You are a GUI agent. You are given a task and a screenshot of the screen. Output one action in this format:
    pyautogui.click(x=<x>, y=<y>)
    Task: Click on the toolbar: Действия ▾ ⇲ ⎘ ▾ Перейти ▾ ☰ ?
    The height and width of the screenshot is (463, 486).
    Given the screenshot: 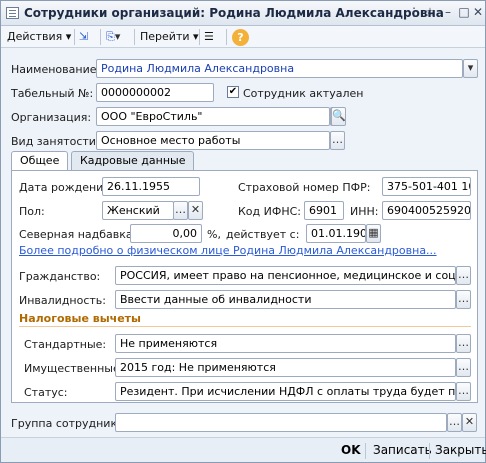 What is the action you would take?
    pyautogui.click(x=243, y=37)
    